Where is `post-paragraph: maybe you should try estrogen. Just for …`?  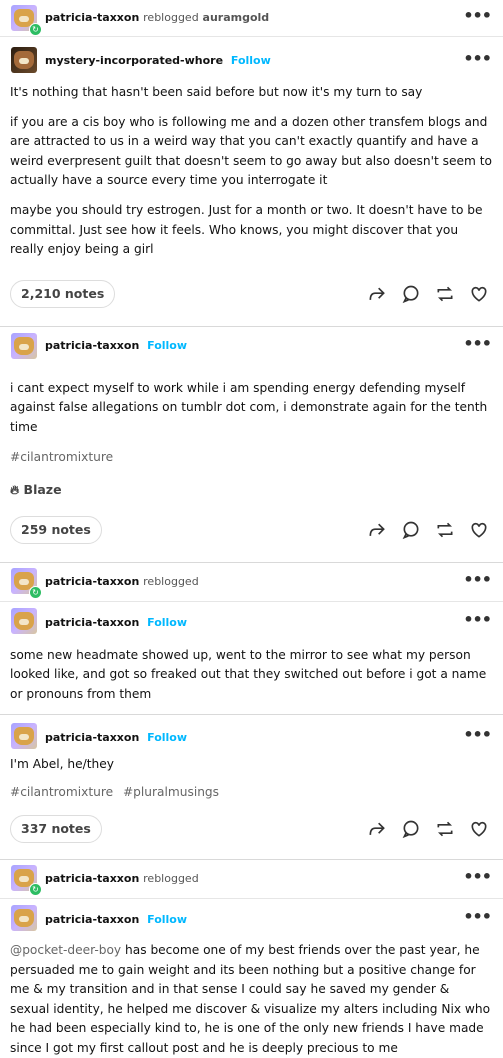 post-paragraph: maybe you should try estrogen. Just for … is located at coordinates (246, 229).